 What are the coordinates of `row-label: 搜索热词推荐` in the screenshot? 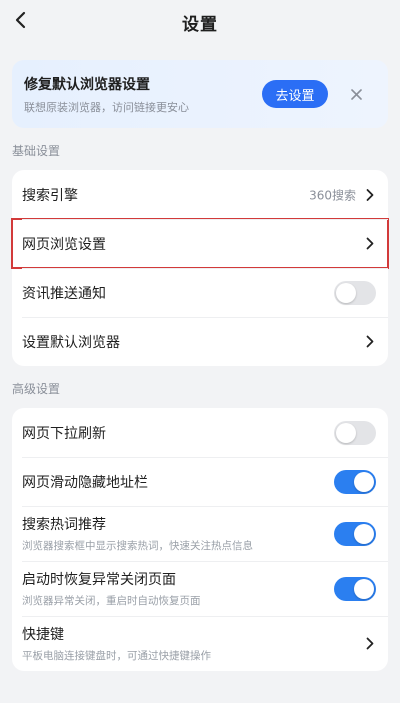 It's located at (64, 525).